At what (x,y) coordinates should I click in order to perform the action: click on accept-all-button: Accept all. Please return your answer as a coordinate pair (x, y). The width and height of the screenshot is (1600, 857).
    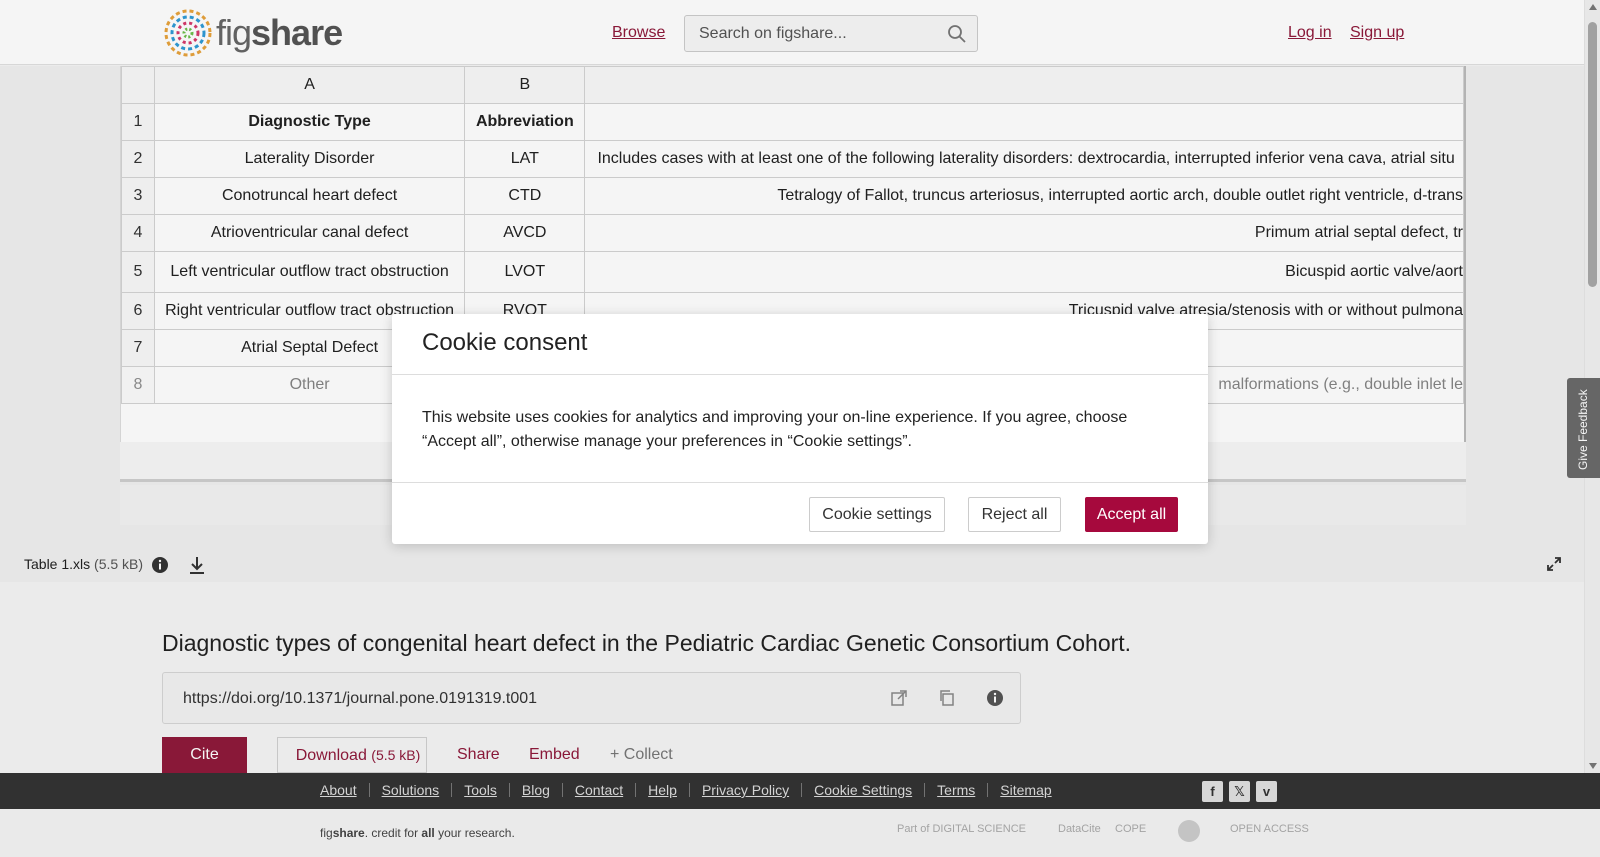
    Looking at the image, I should click on (1131, 514).